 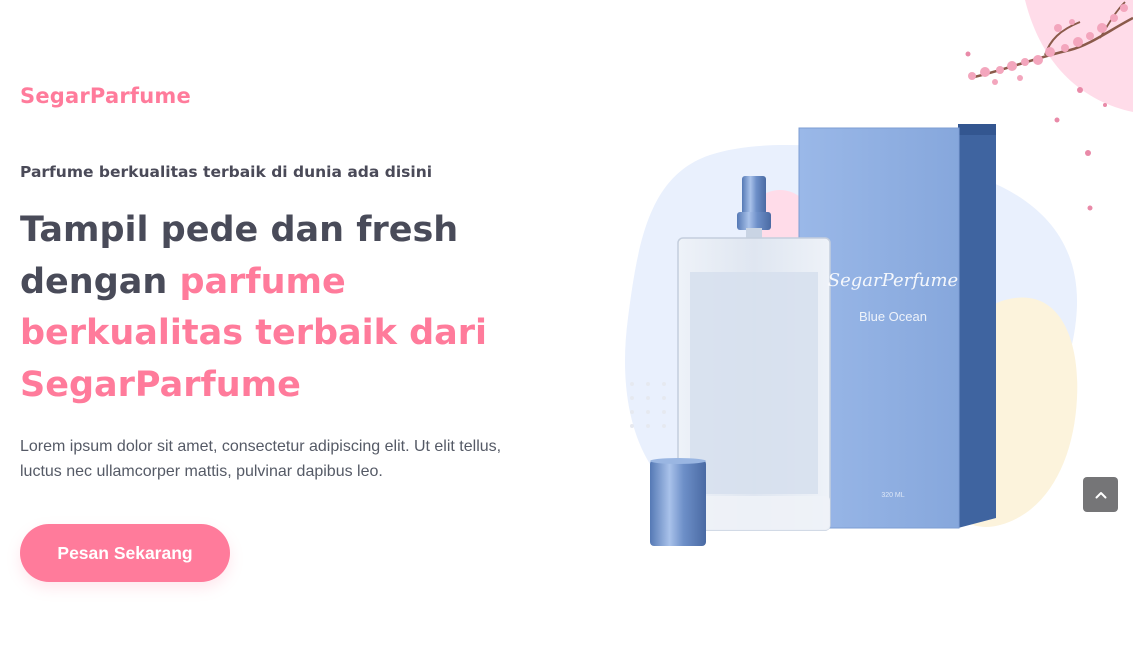 I want to click on scroll-to-top-button, so click(x=1100, y=494).